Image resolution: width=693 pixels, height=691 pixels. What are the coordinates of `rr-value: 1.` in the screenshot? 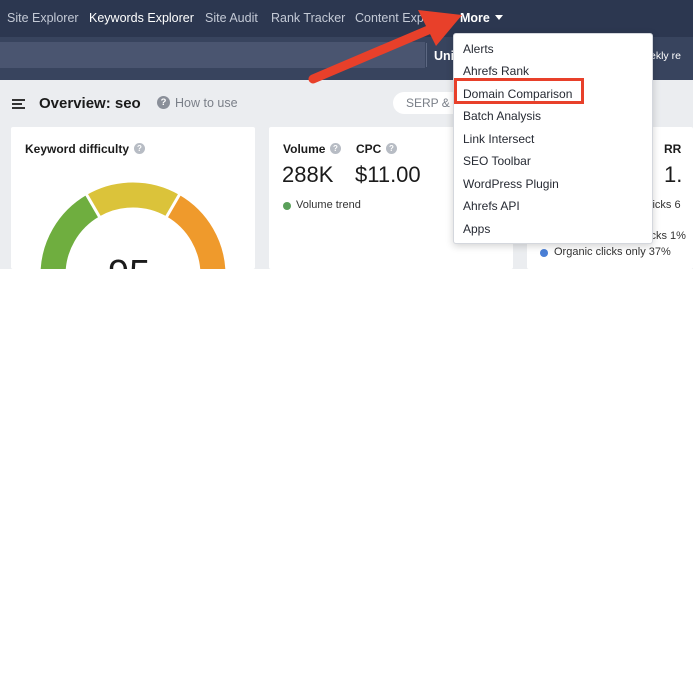 It's located at (673, 174).